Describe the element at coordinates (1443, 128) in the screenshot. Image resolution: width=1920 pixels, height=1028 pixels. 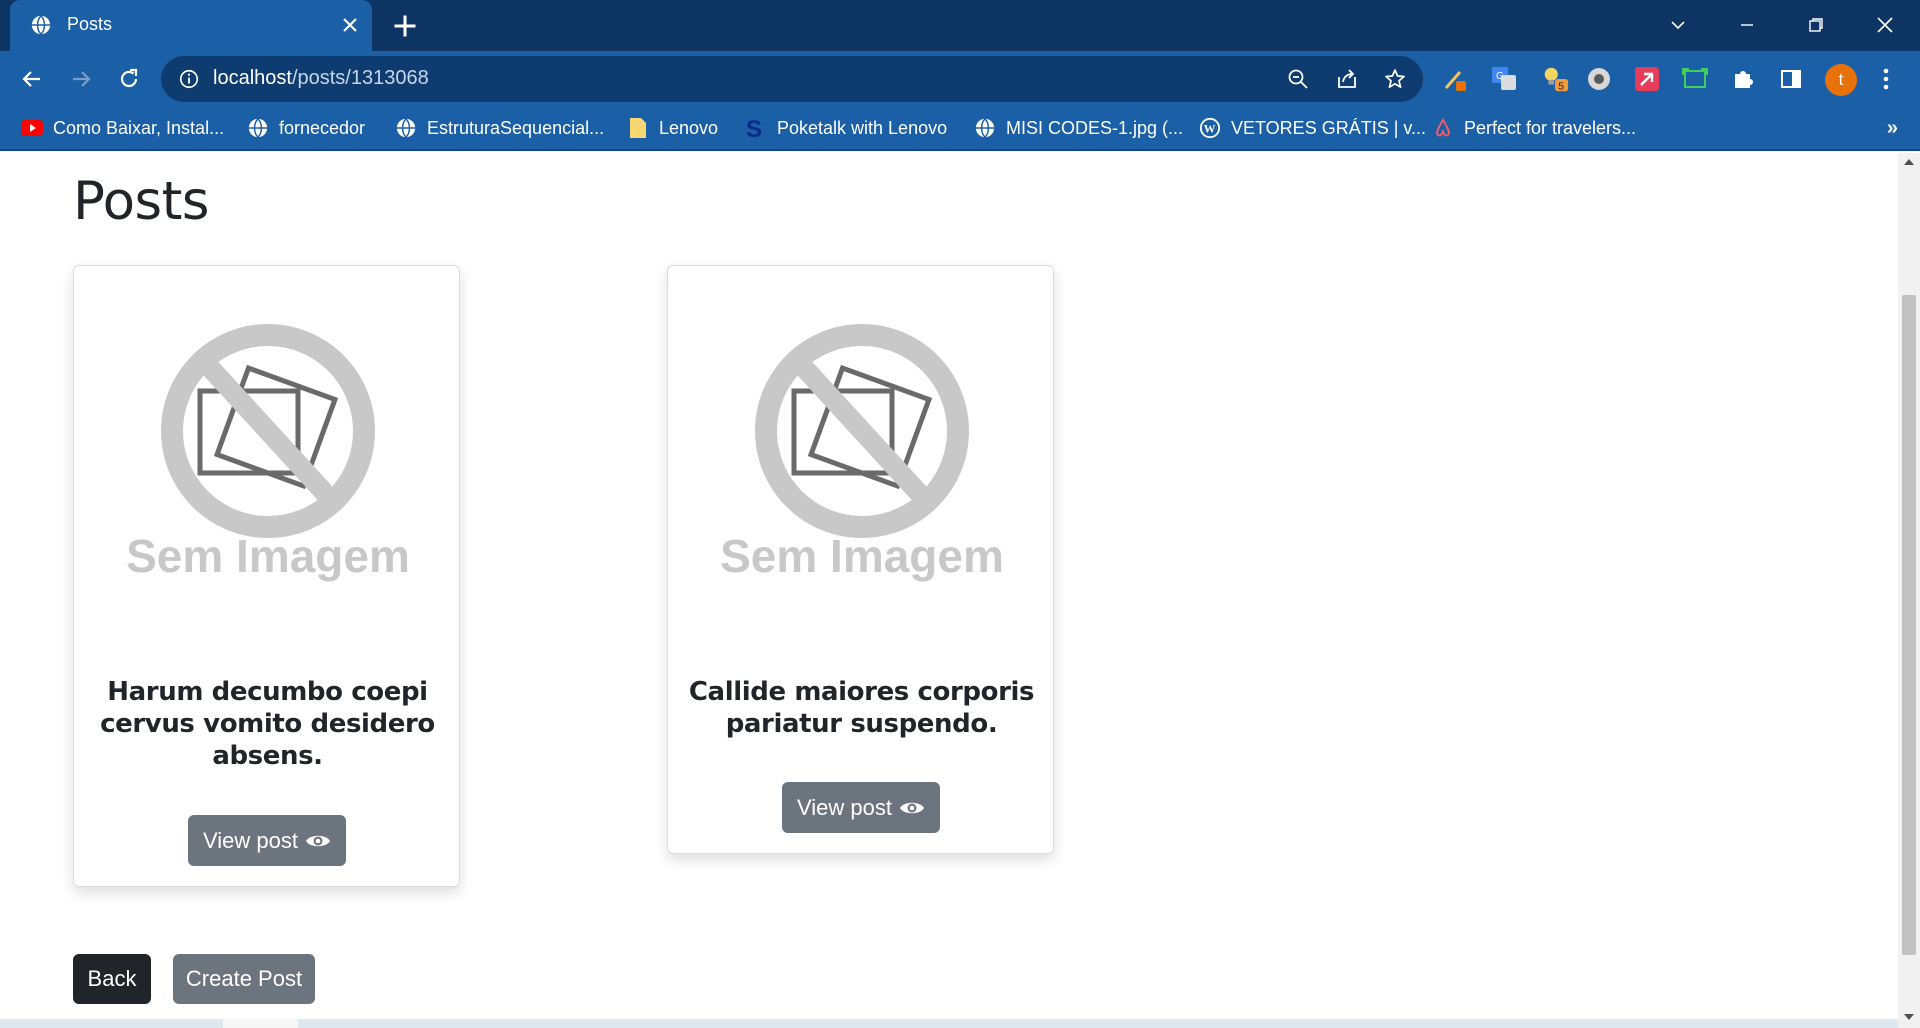
I see `airbnb-icon` at that location.